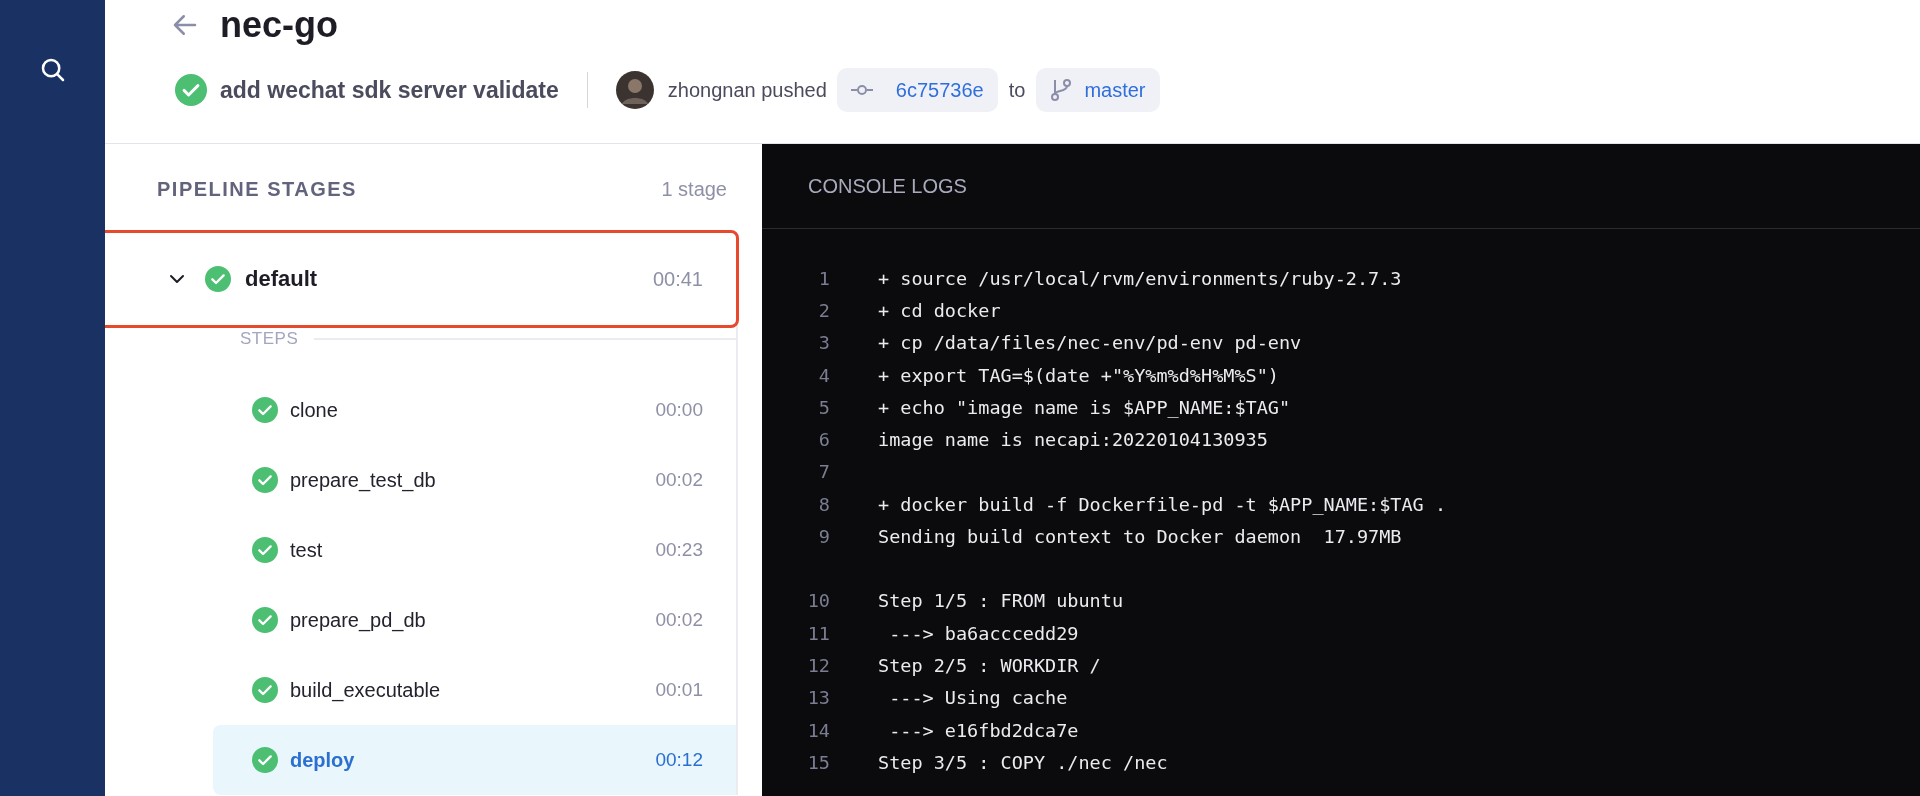 The height and width of the screenshot is (796, 1920). Describe the element at coordinates (1017, 90) in the screenshot. I see `connector-text: to` at that location.